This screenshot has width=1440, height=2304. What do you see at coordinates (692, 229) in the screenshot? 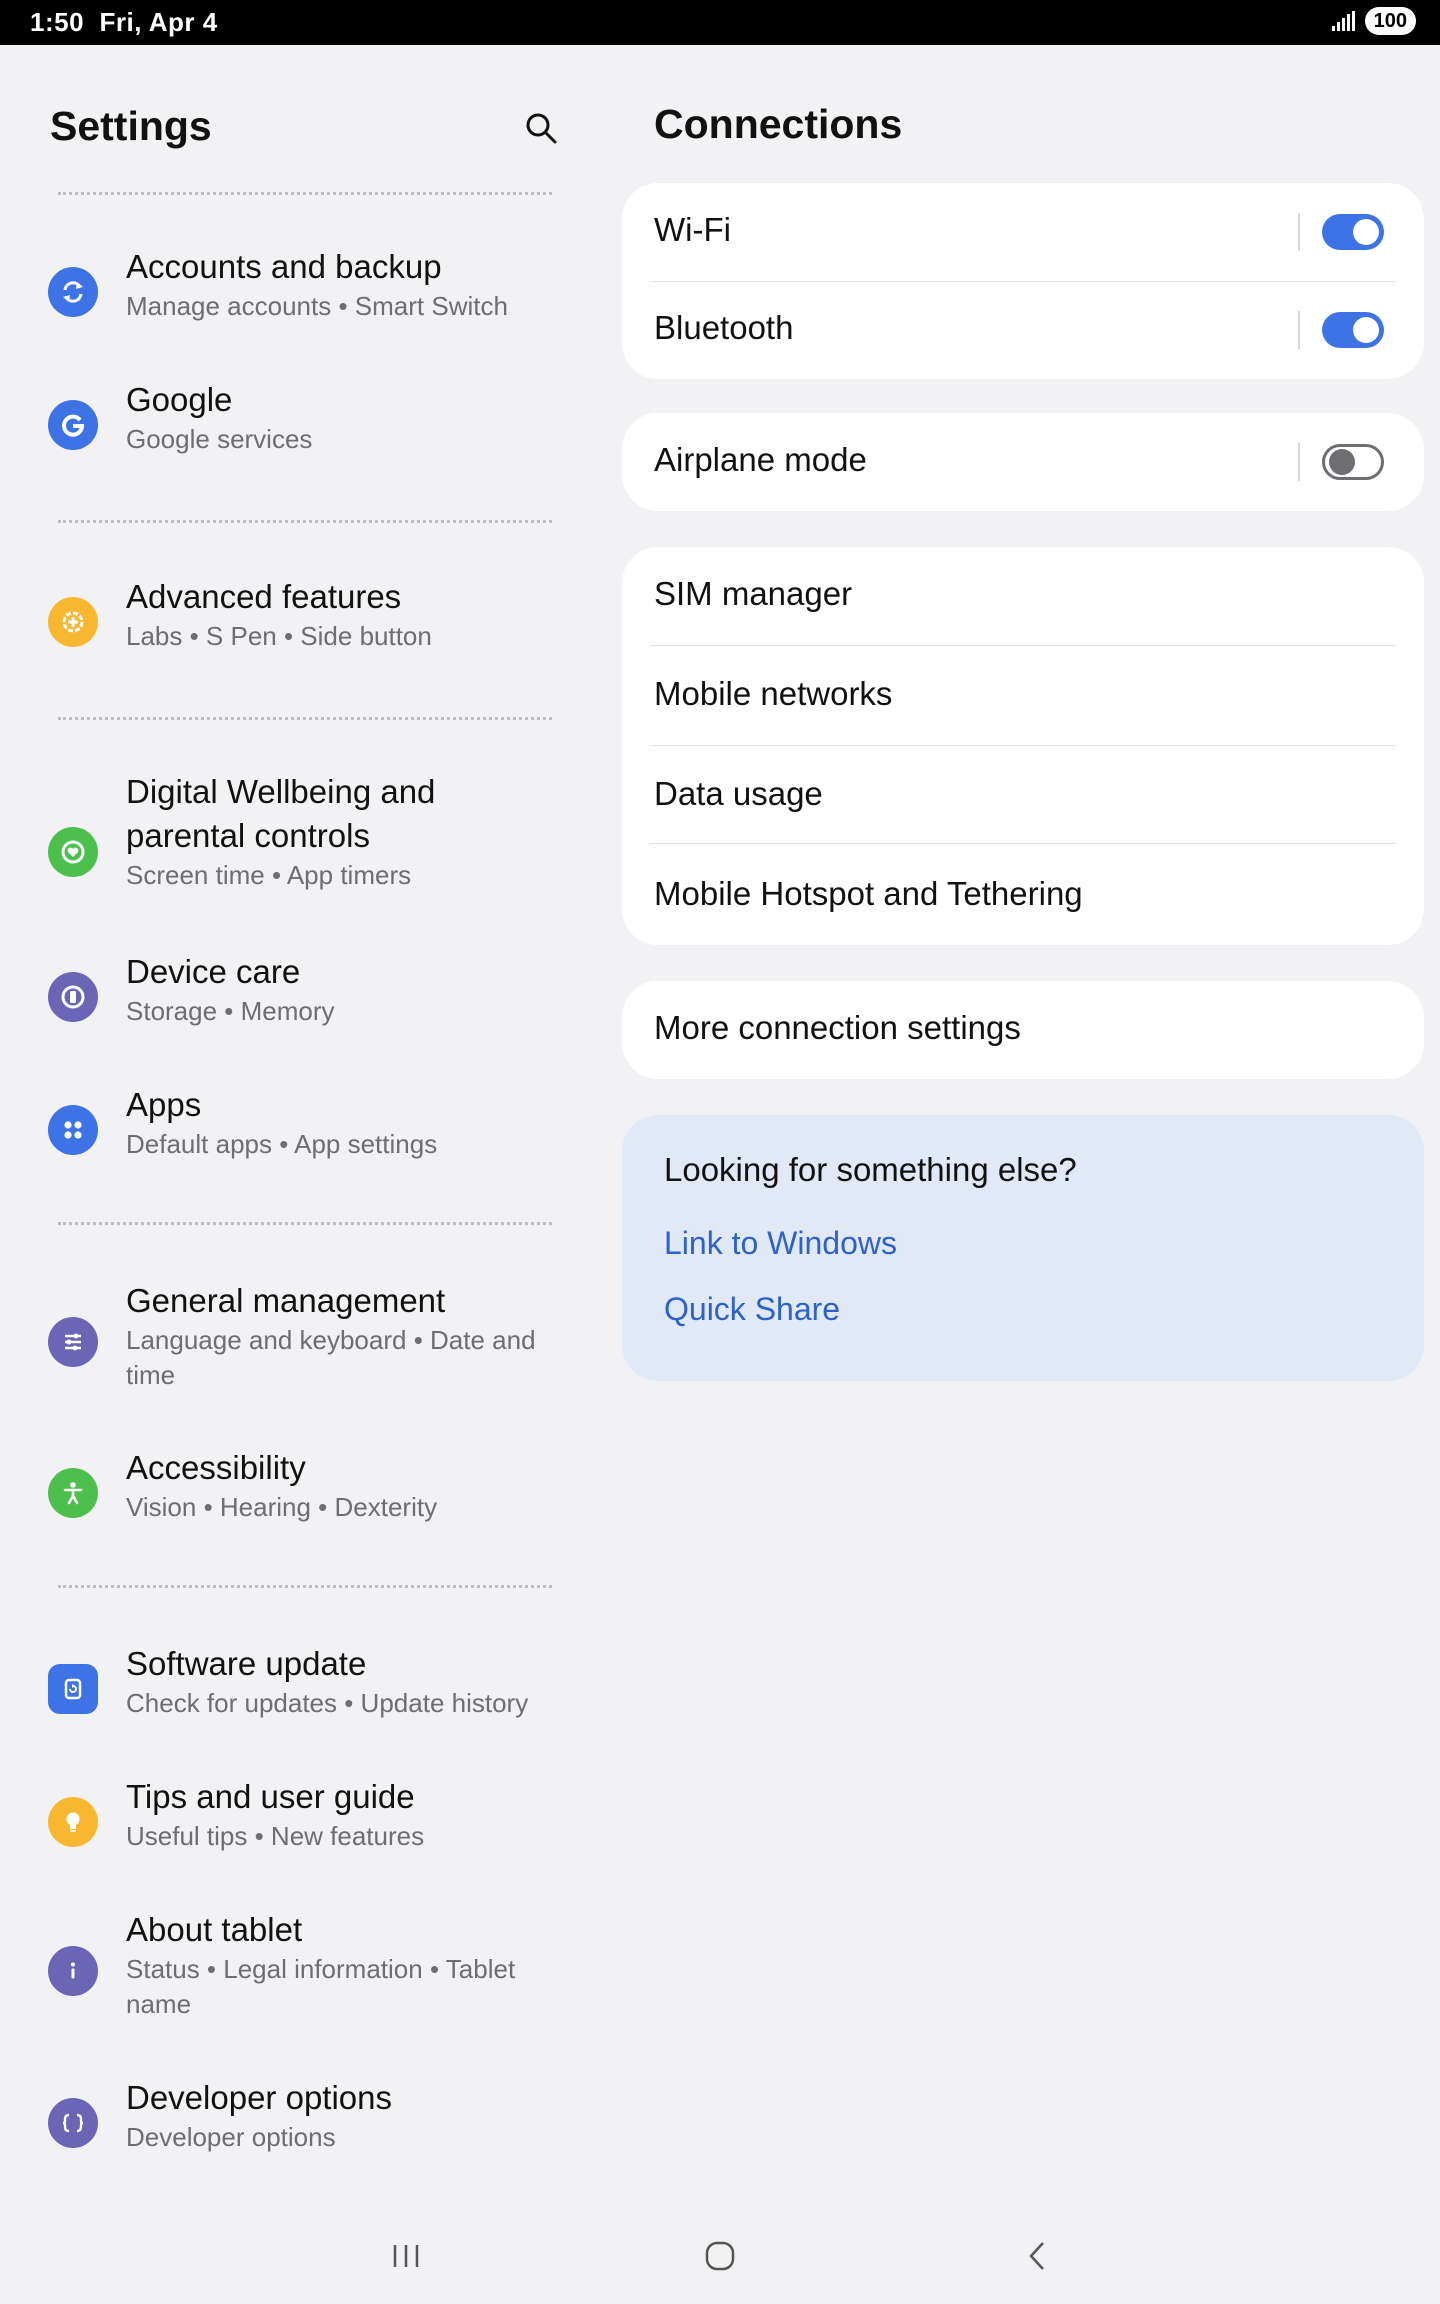
I see `wifi-label: Wi-Fi` at bounding box center [692, 229].